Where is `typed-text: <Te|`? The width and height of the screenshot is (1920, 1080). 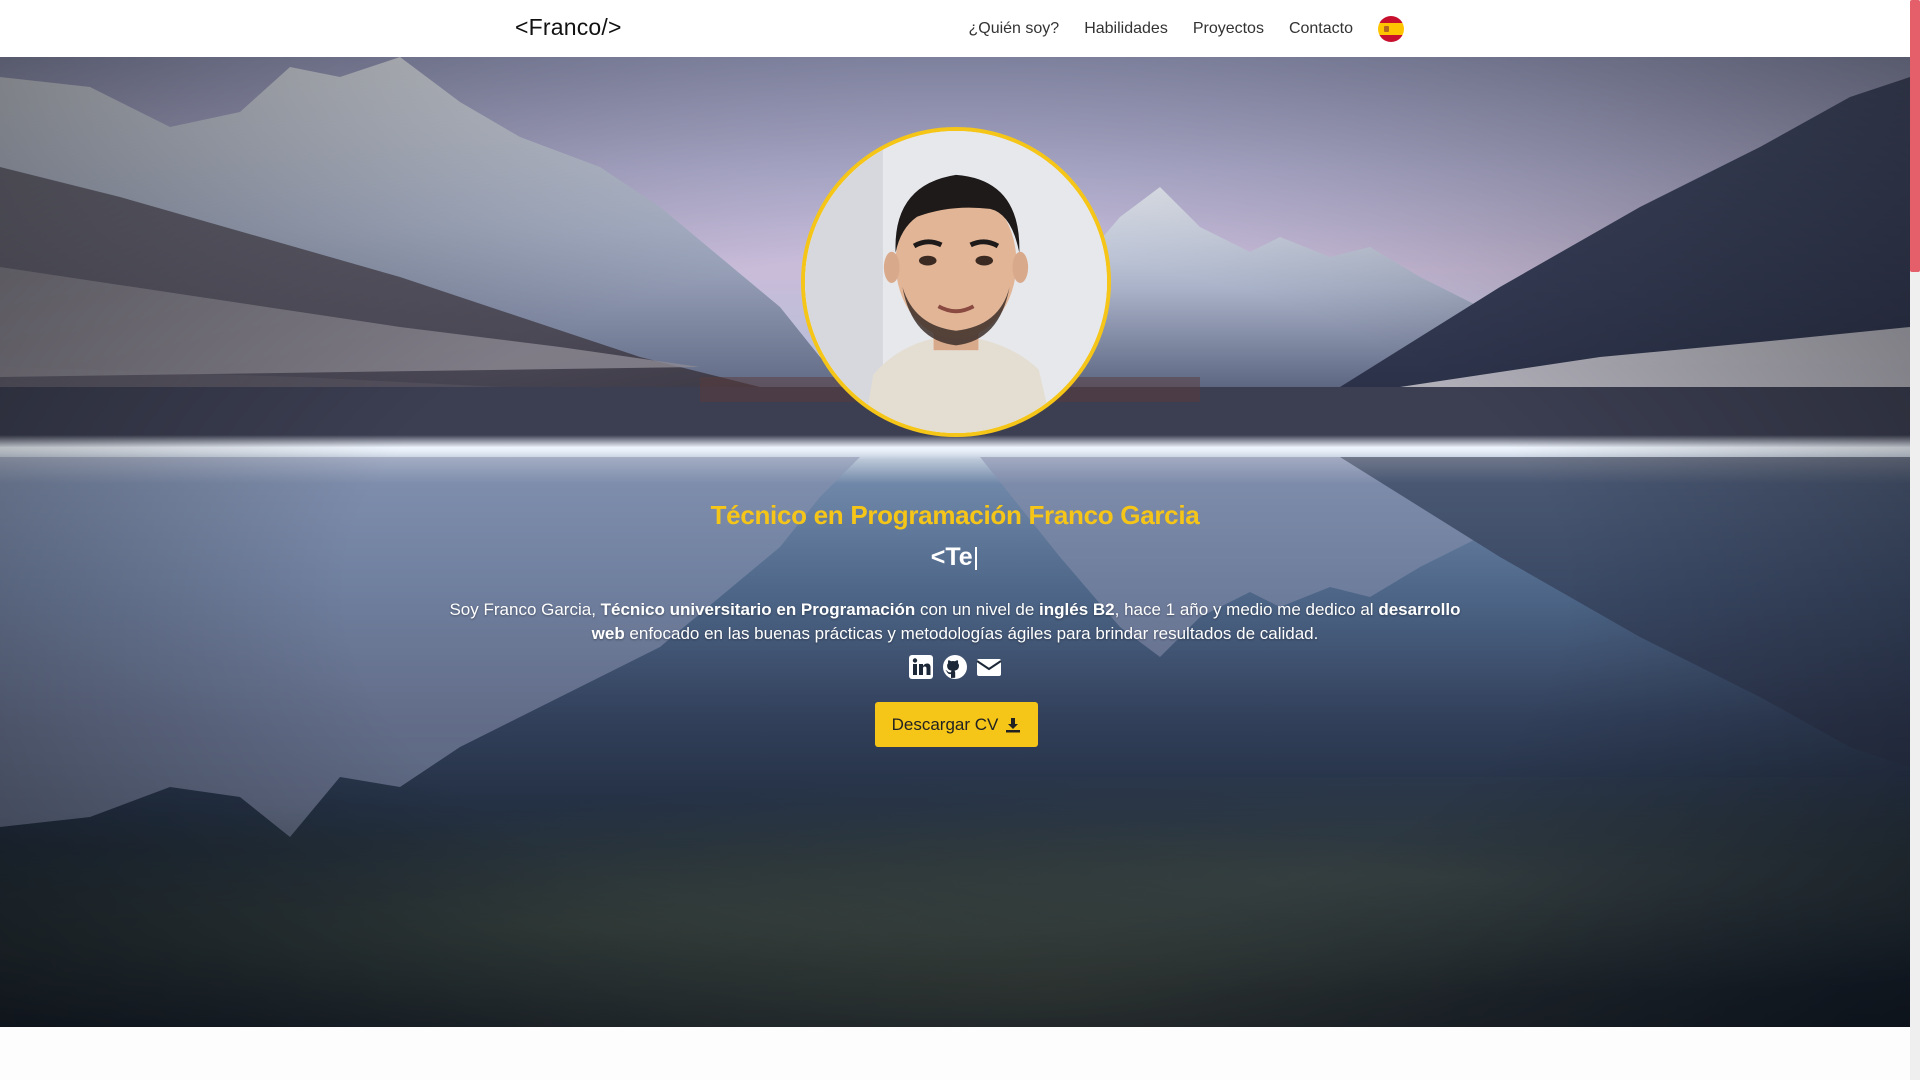 typed-text: <Te| is located at coordinates (955, 557).